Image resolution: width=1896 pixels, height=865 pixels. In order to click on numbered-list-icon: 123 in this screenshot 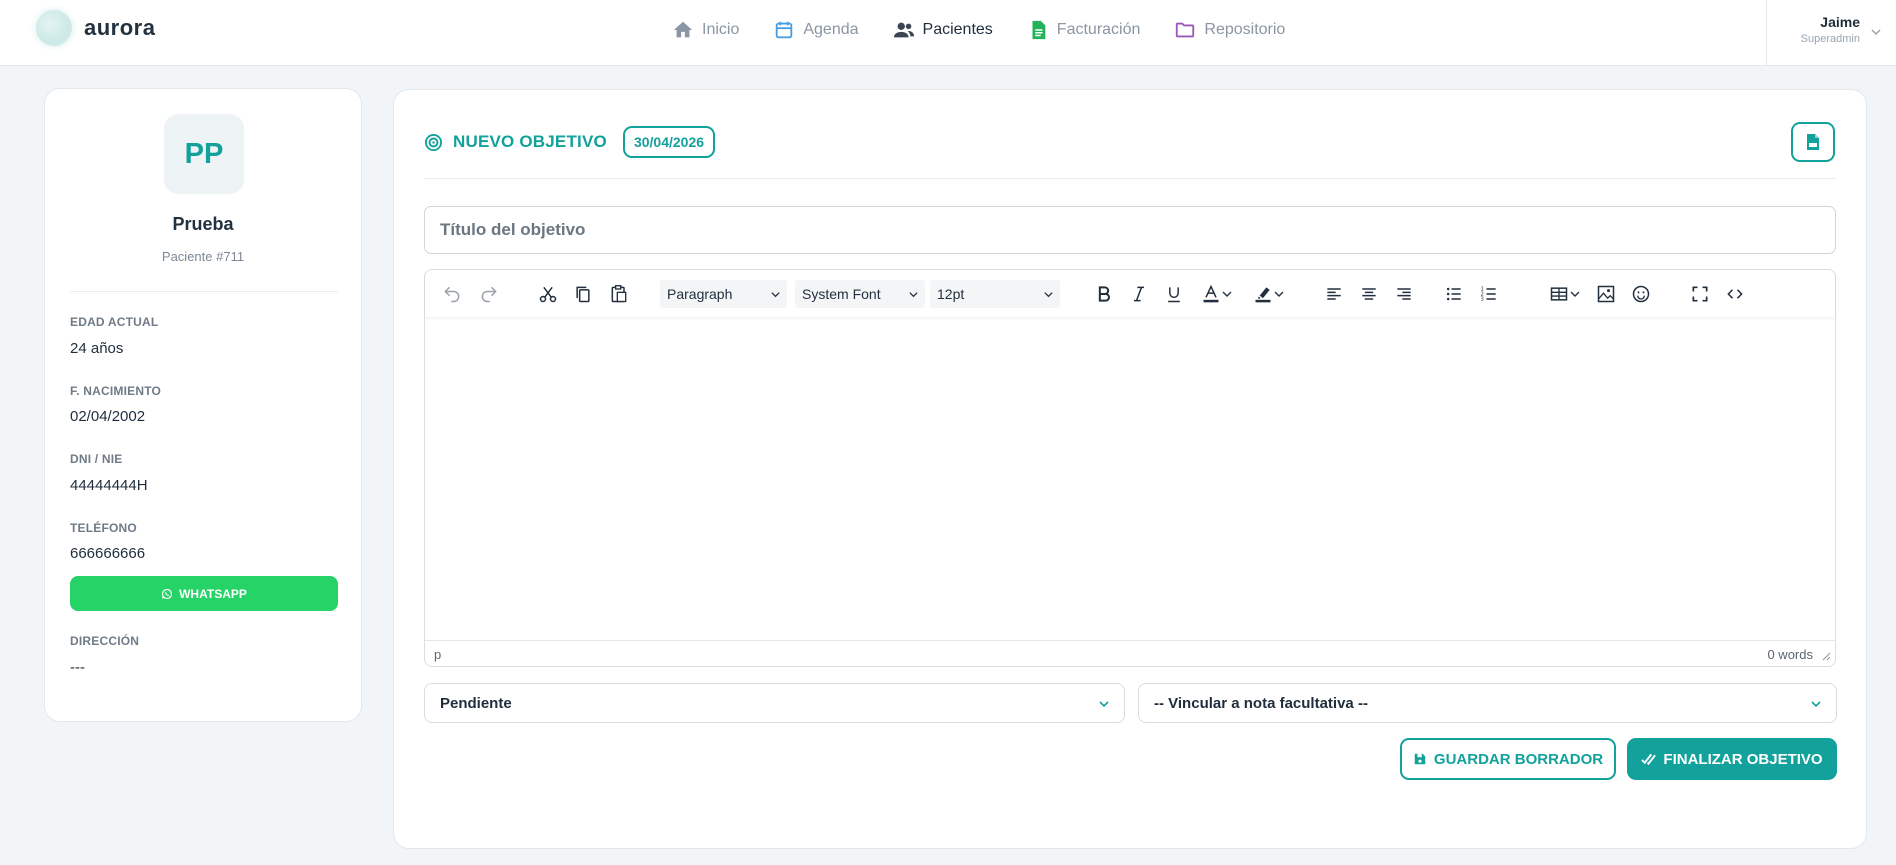, I will do `click(1488, 295)`.